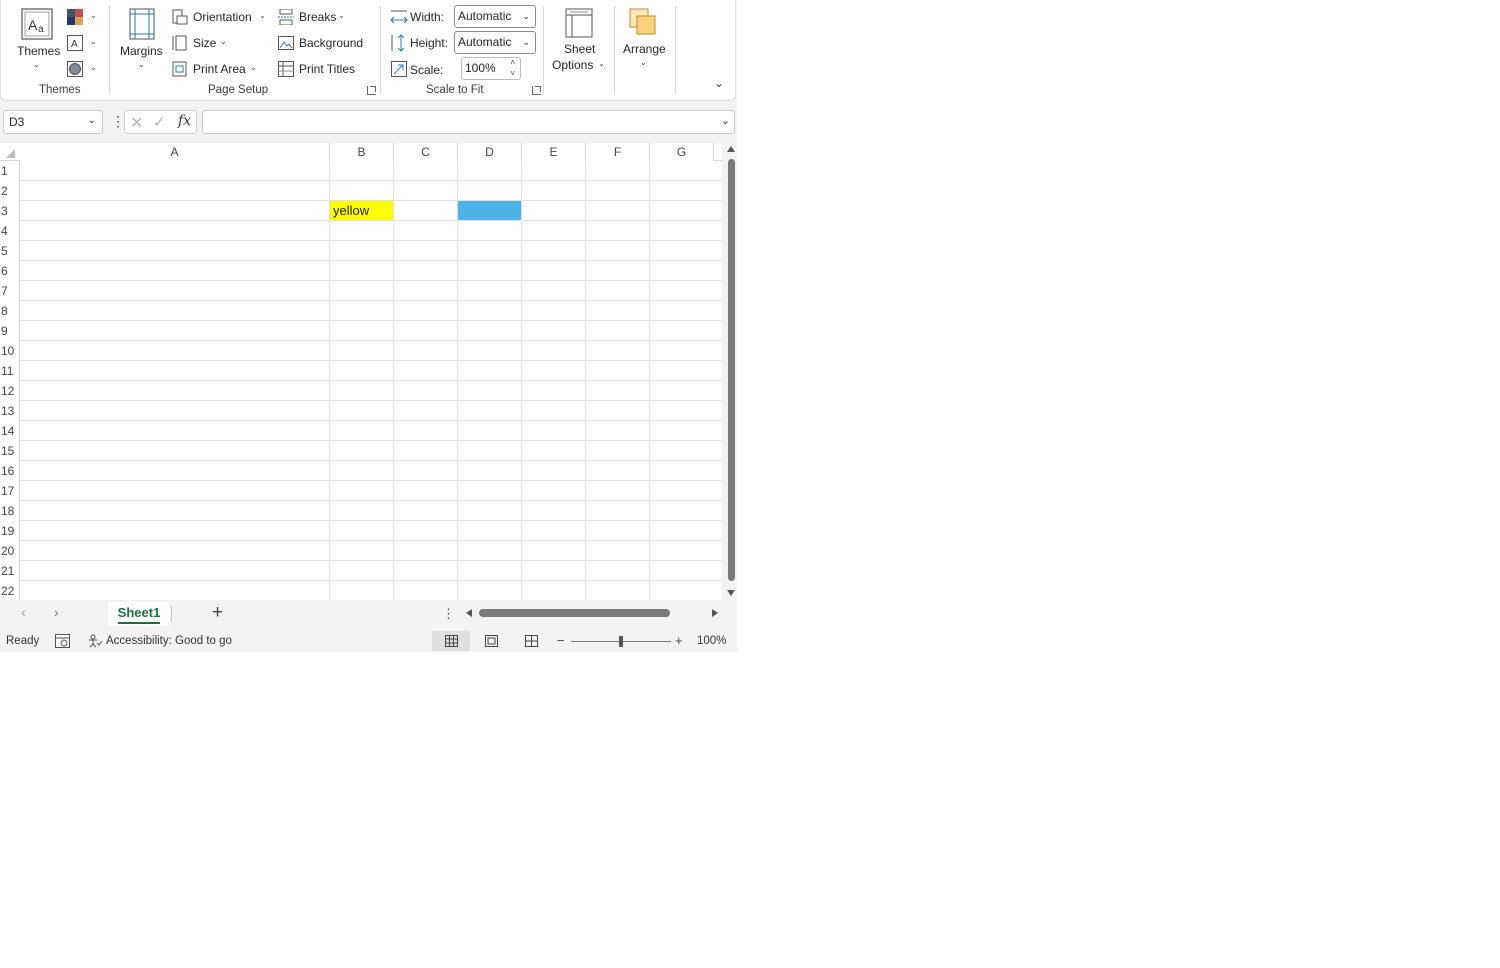  I want to click on row-header-6: 6, so click(10, 271).